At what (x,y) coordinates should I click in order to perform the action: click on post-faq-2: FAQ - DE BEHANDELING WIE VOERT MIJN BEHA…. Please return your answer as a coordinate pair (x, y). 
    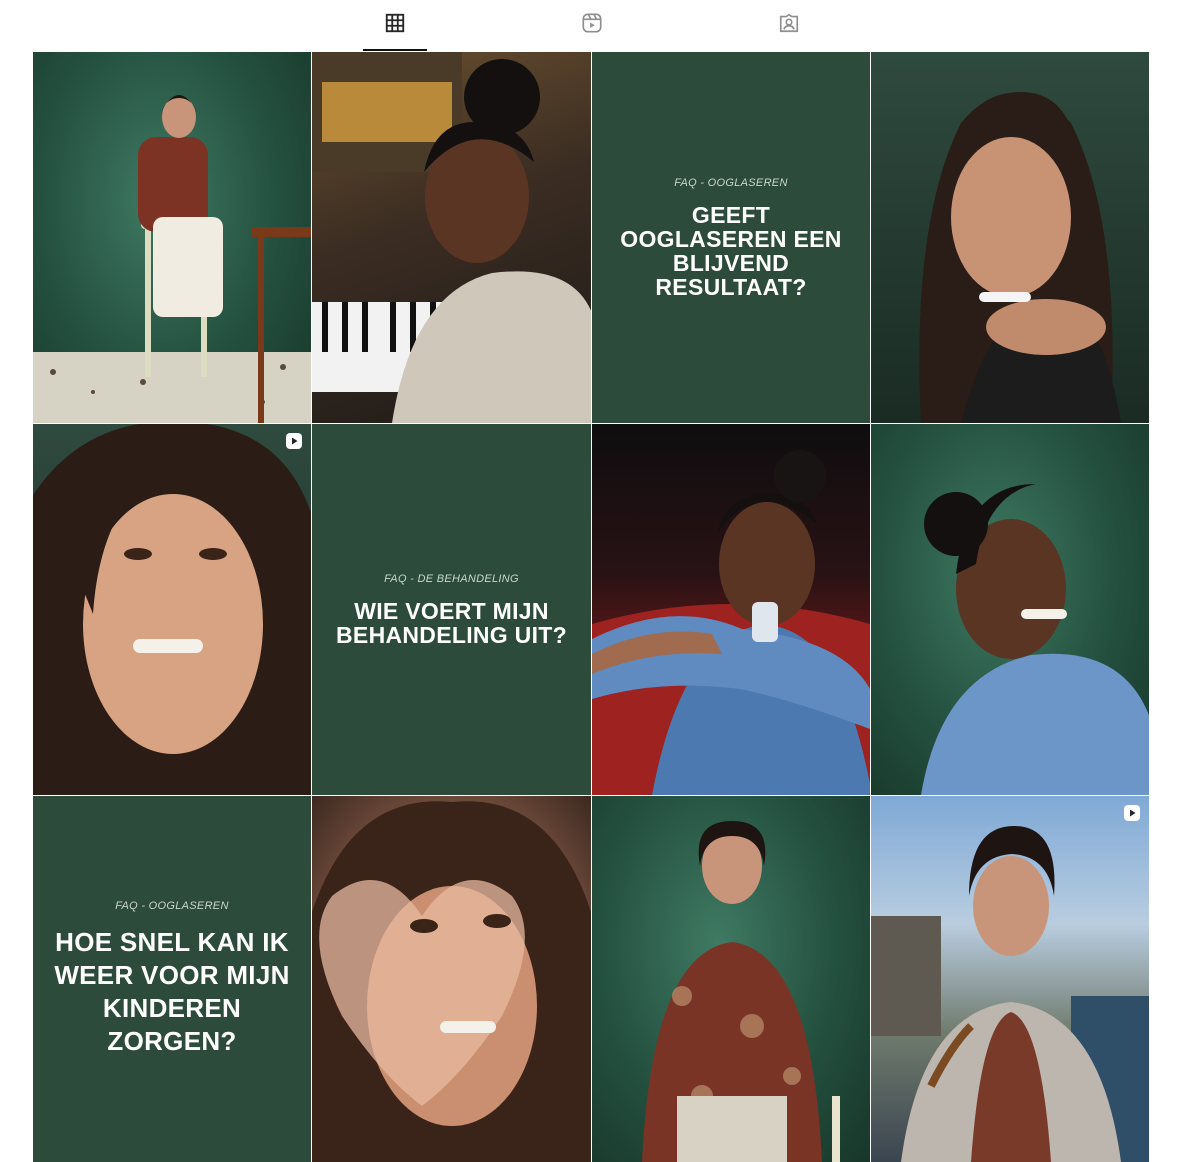
    Looking at the image, I should click on (451, 609).